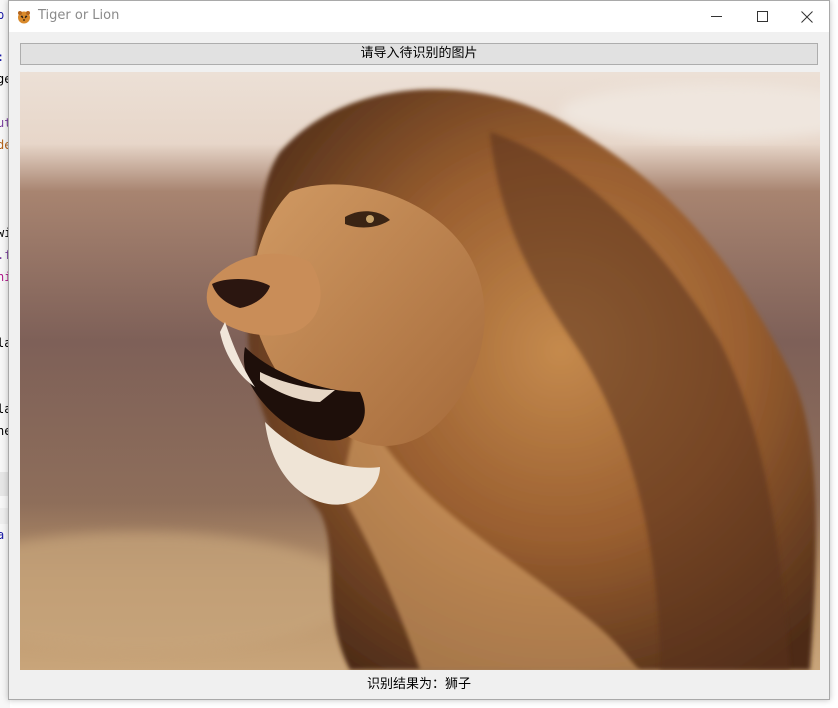 This screenshot has width=838, height=708. Describe the element at coordinates (419, 16) in the screenshot. I see `title-bar: Tiger or Lion` at that location.